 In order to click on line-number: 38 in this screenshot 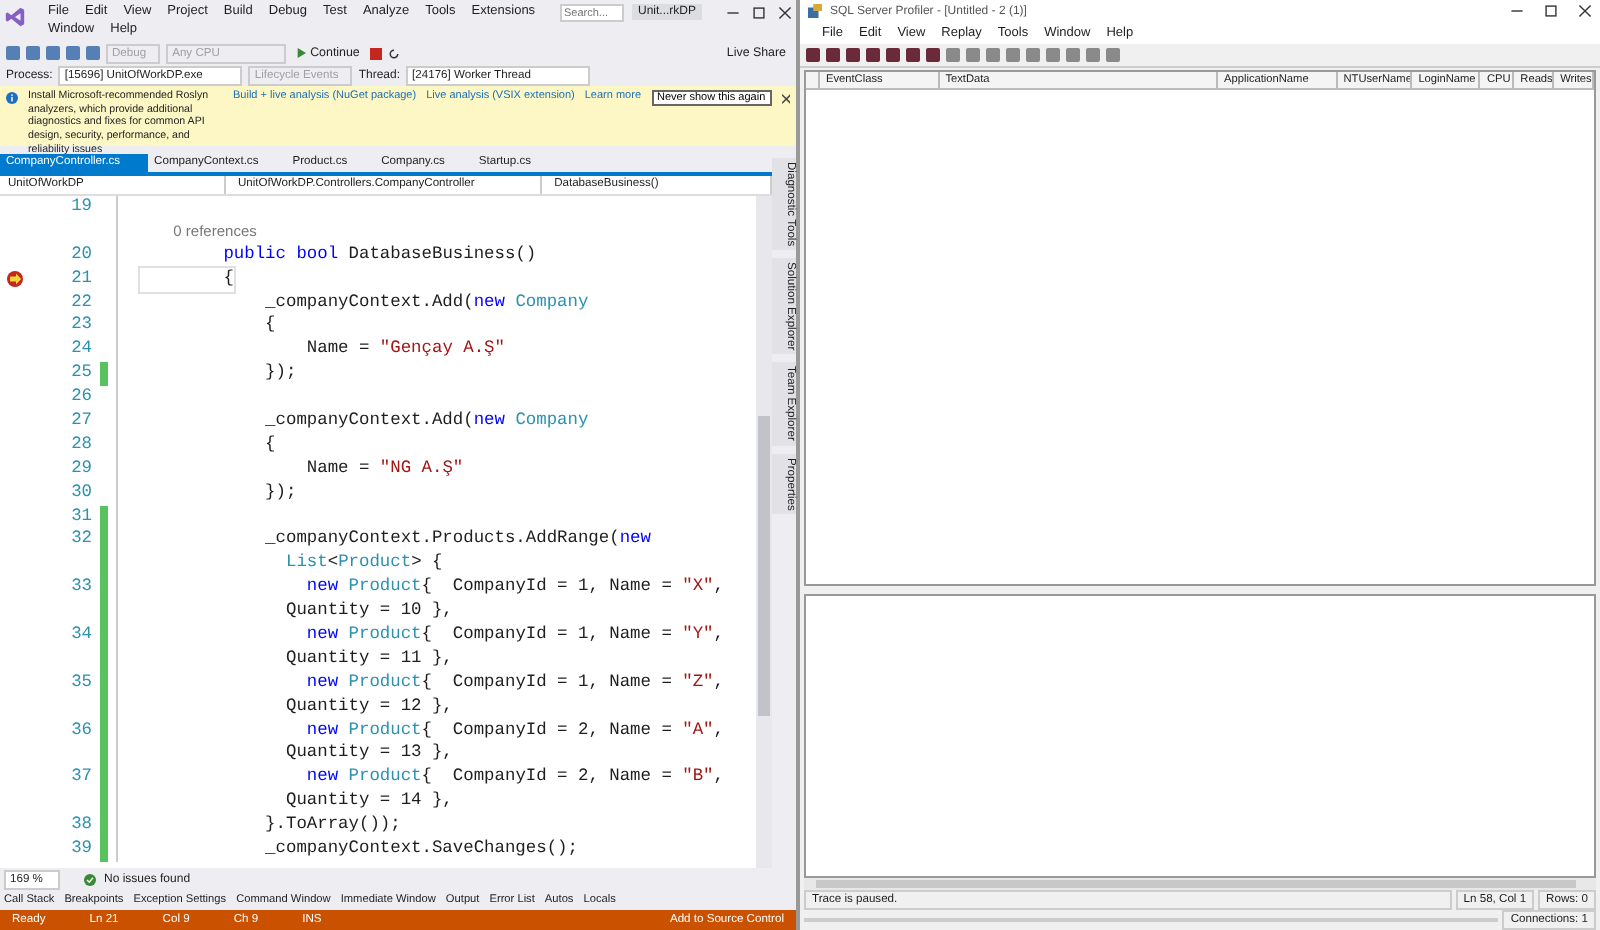, I will do `click(80, 826)`.